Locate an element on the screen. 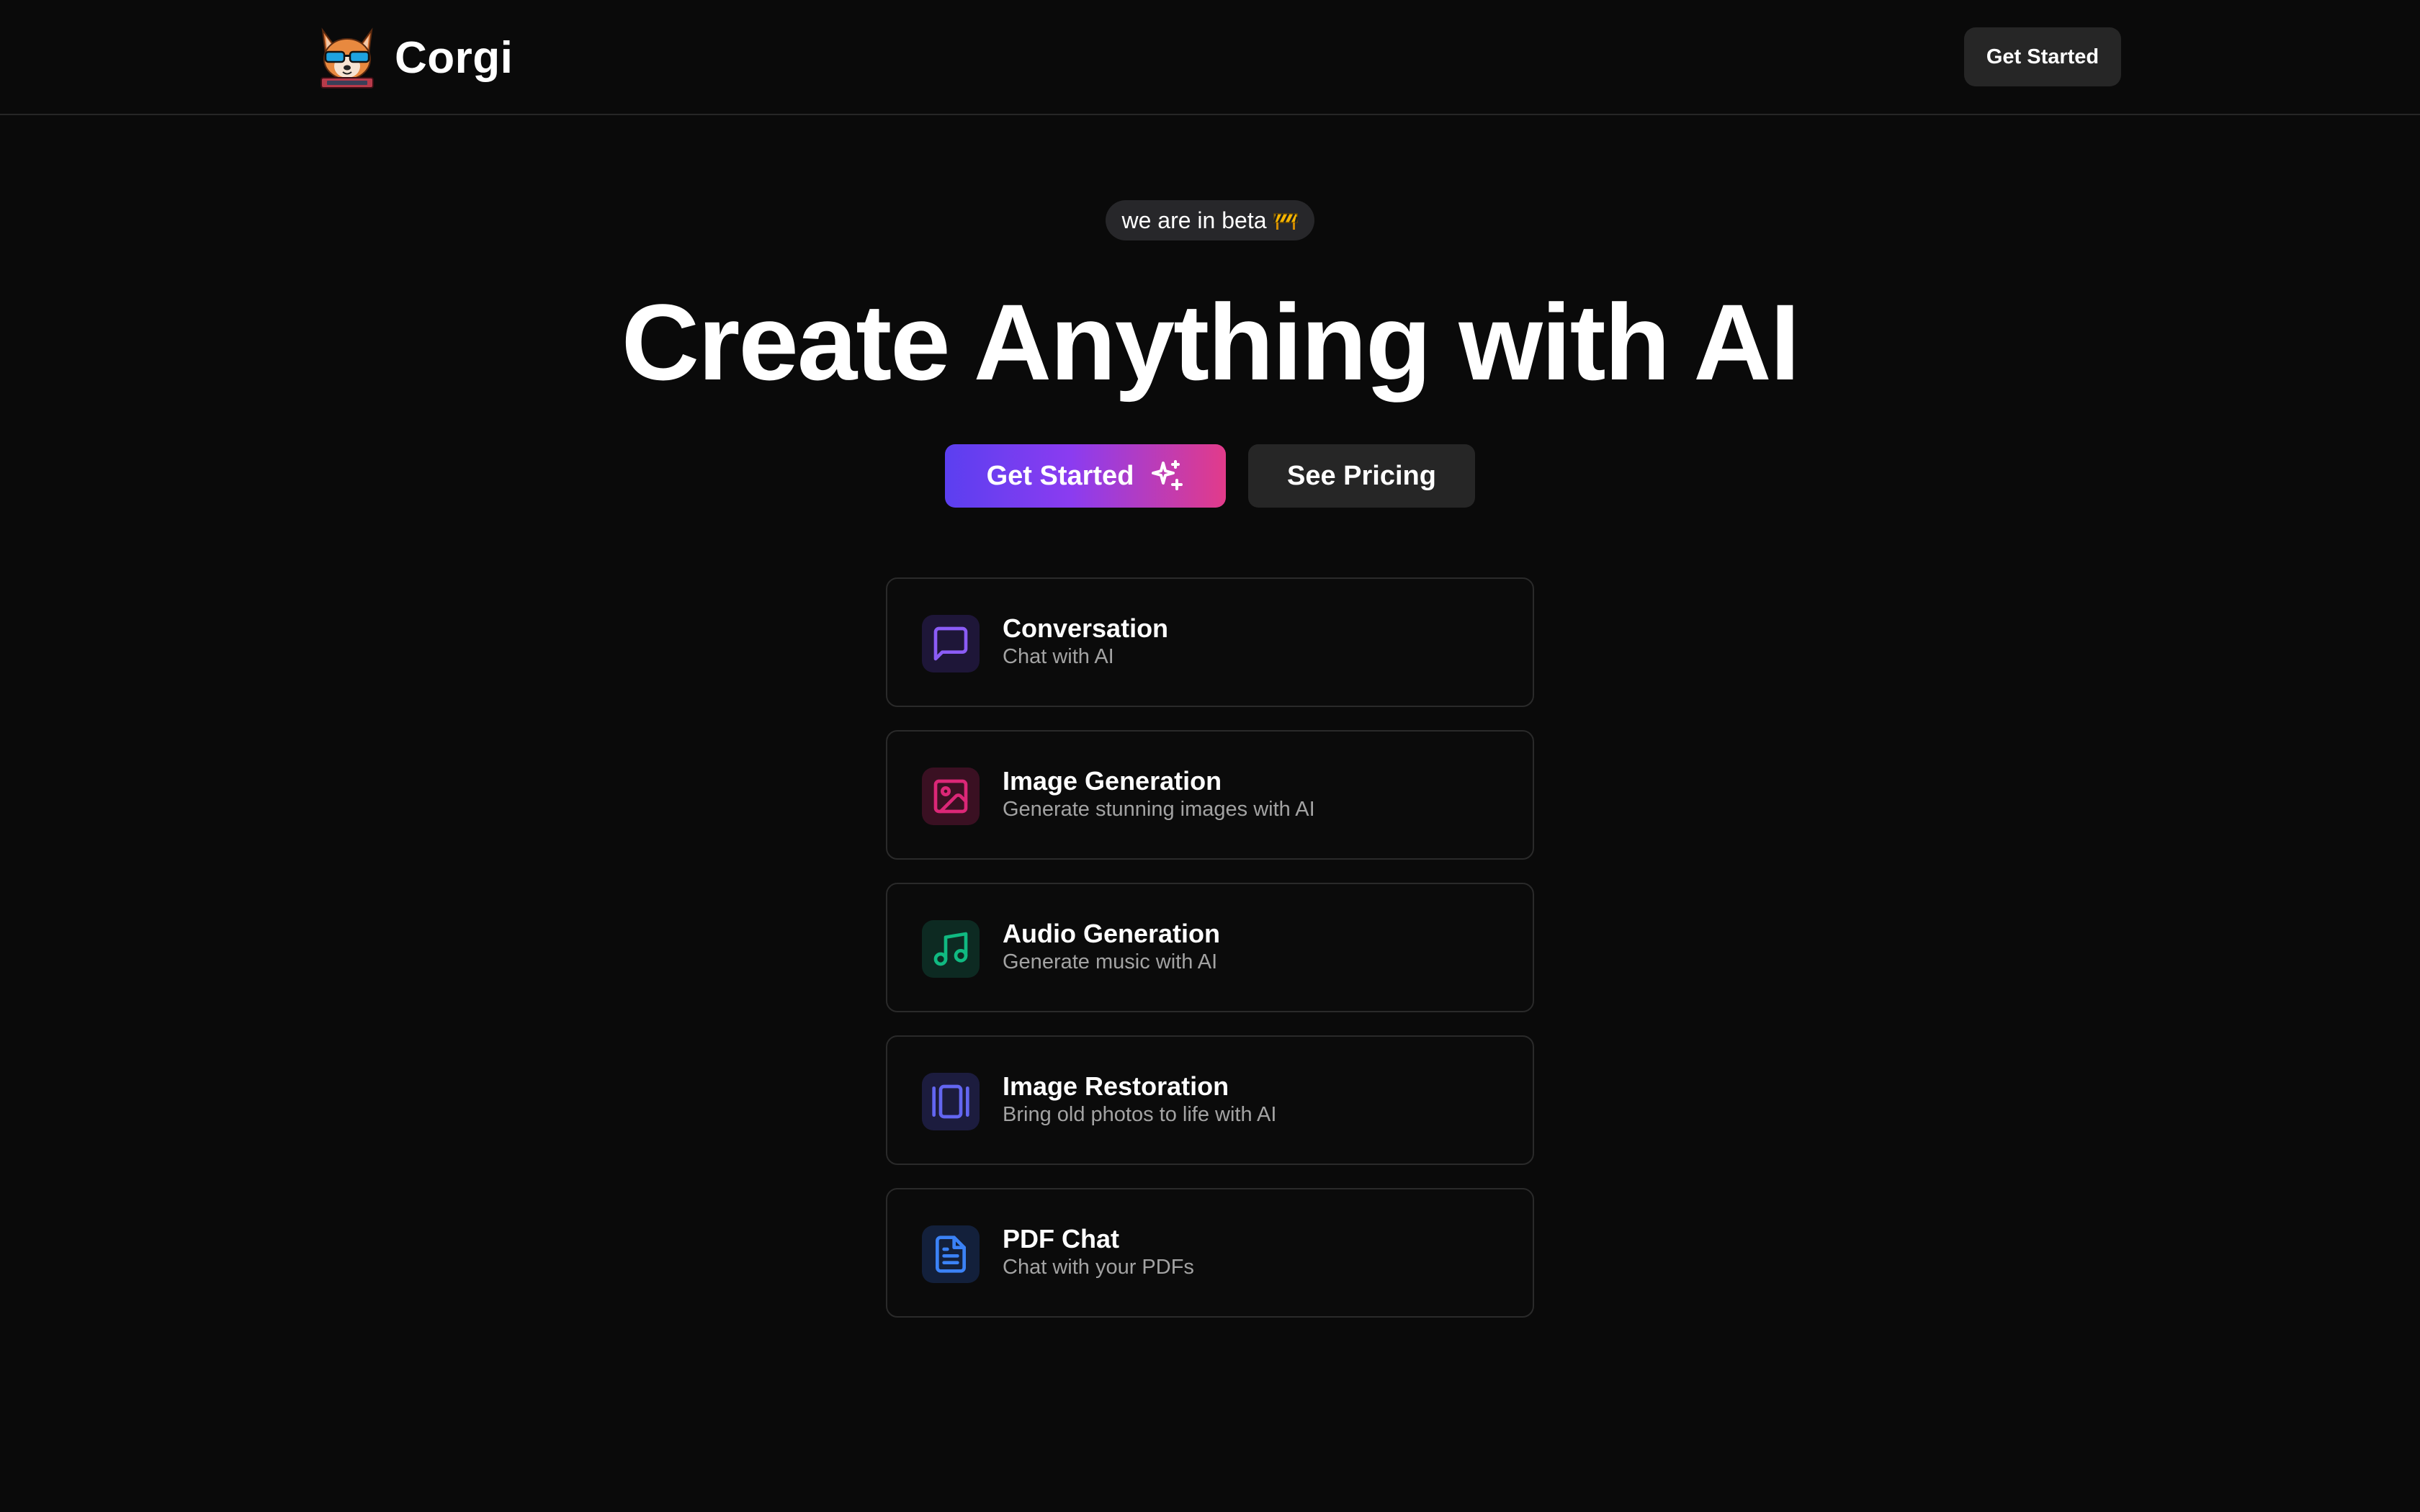 This screenshot has width=2420, height=1512. get-started-label: Get Started is located at coordinates (1060, 475).